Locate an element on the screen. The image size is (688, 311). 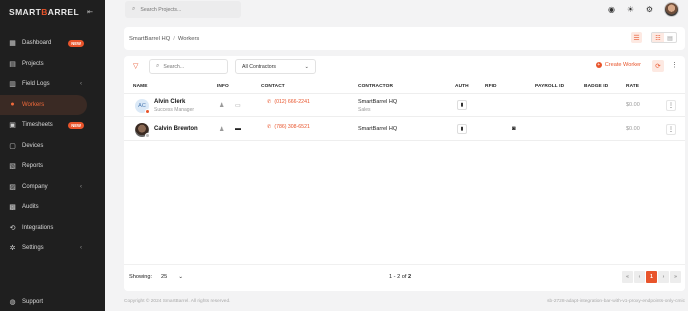
sidebar-item-devices: ▢ Devices is located at coordinates (43, 146).